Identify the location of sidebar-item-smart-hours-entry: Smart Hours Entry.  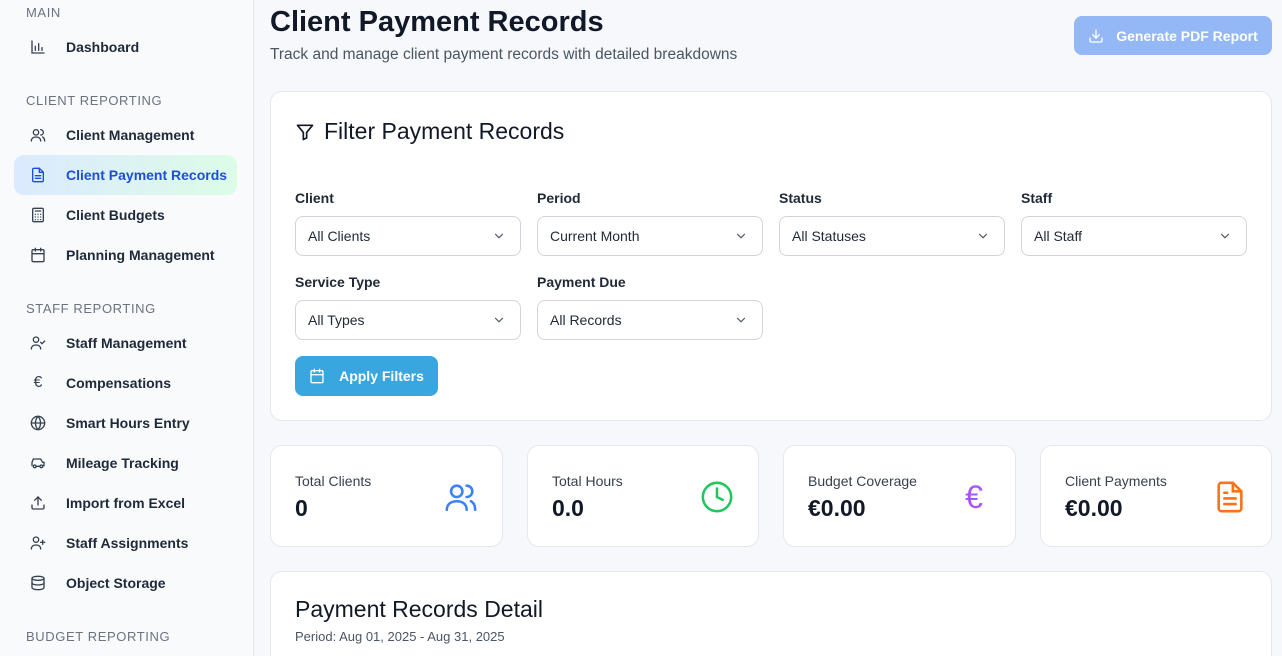
(125, 423).